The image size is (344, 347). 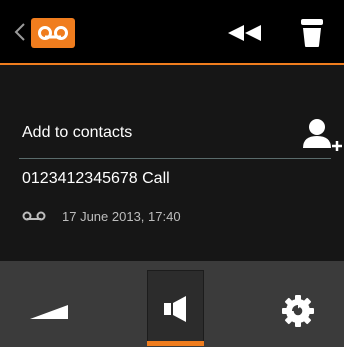 What do you see at coordinates (175, 309) in the screenshot?
I see `speaker-icon` at bounding box center [175, 309].